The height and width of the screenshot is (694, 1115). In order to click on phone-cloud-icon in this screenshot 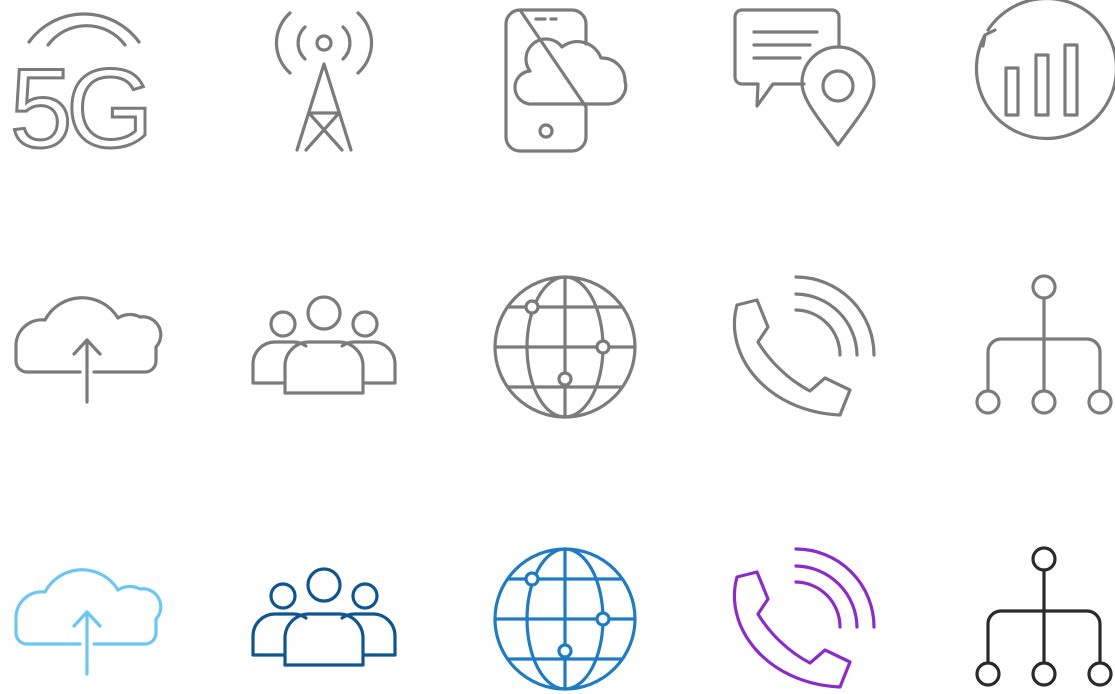, I will do `click(566, 80)`.